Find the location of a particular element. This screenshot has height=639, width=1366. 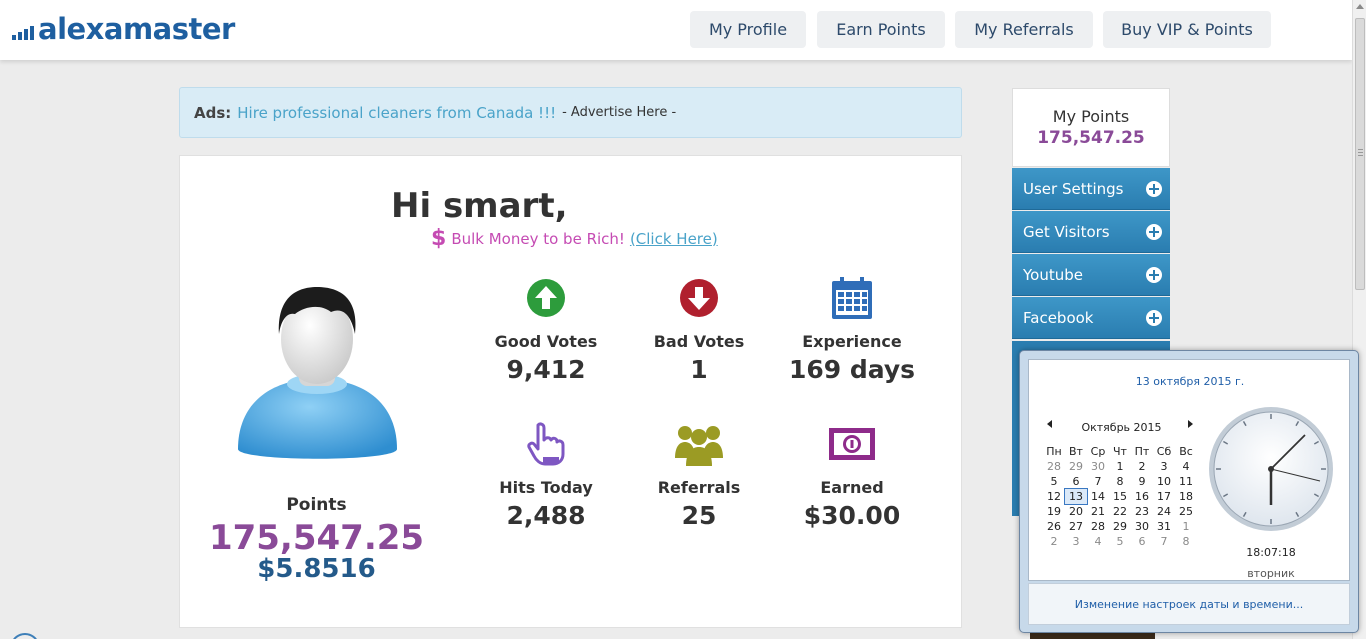

scroll-thumb is located at coordinates (1360, 154).